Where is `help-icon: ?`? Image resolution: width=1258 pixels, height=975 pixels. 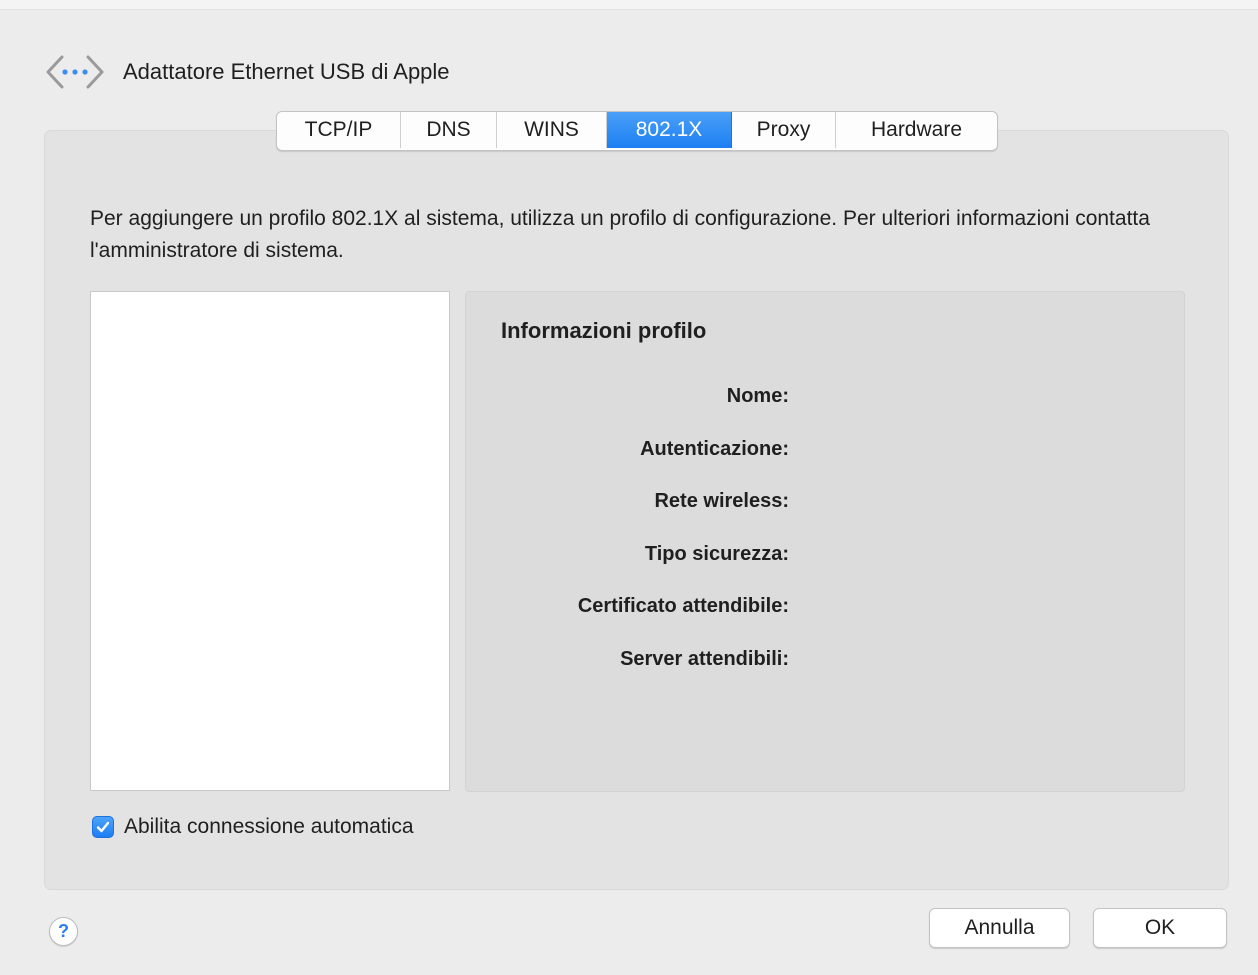 help-icon: ? is located at coordinates (63, 931).